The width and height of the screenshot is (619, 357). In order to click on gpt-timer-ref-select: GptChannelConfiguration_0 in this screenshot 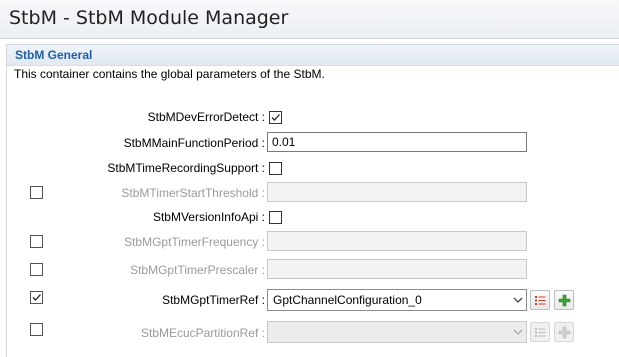, I will do `click(397, 300)`.